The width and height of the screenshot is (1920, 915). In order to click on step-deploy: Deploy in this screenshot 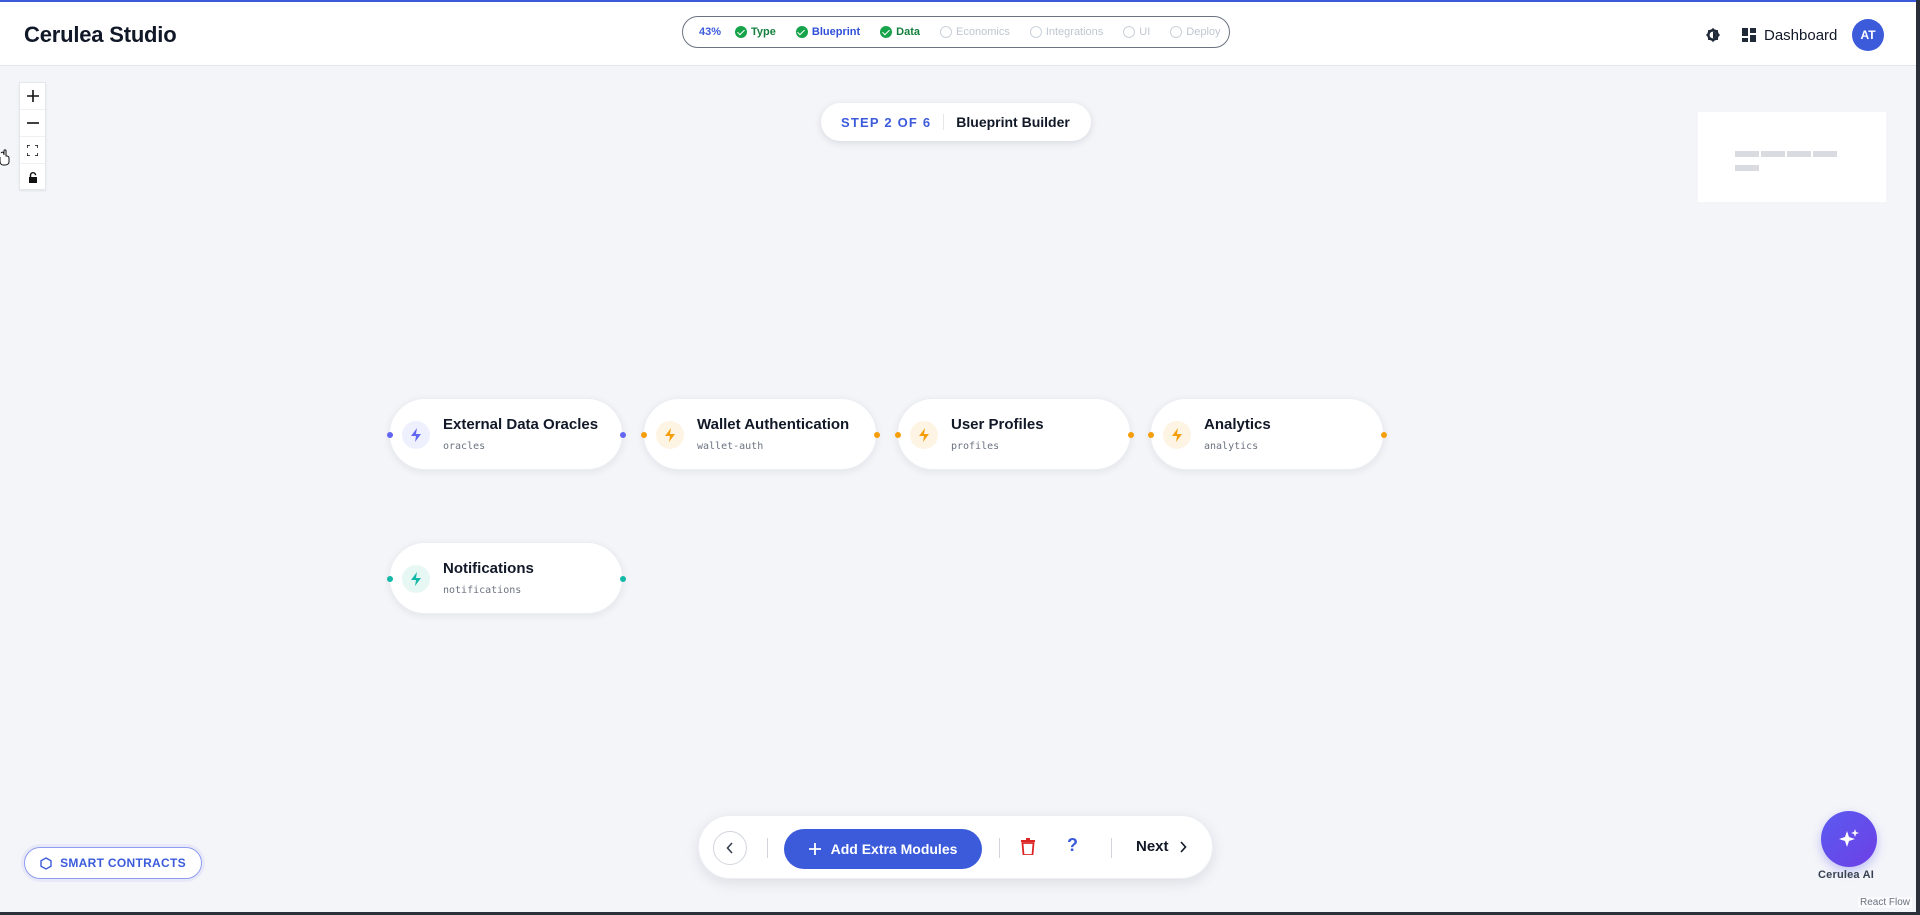, I will do `click(1195, 32)`.